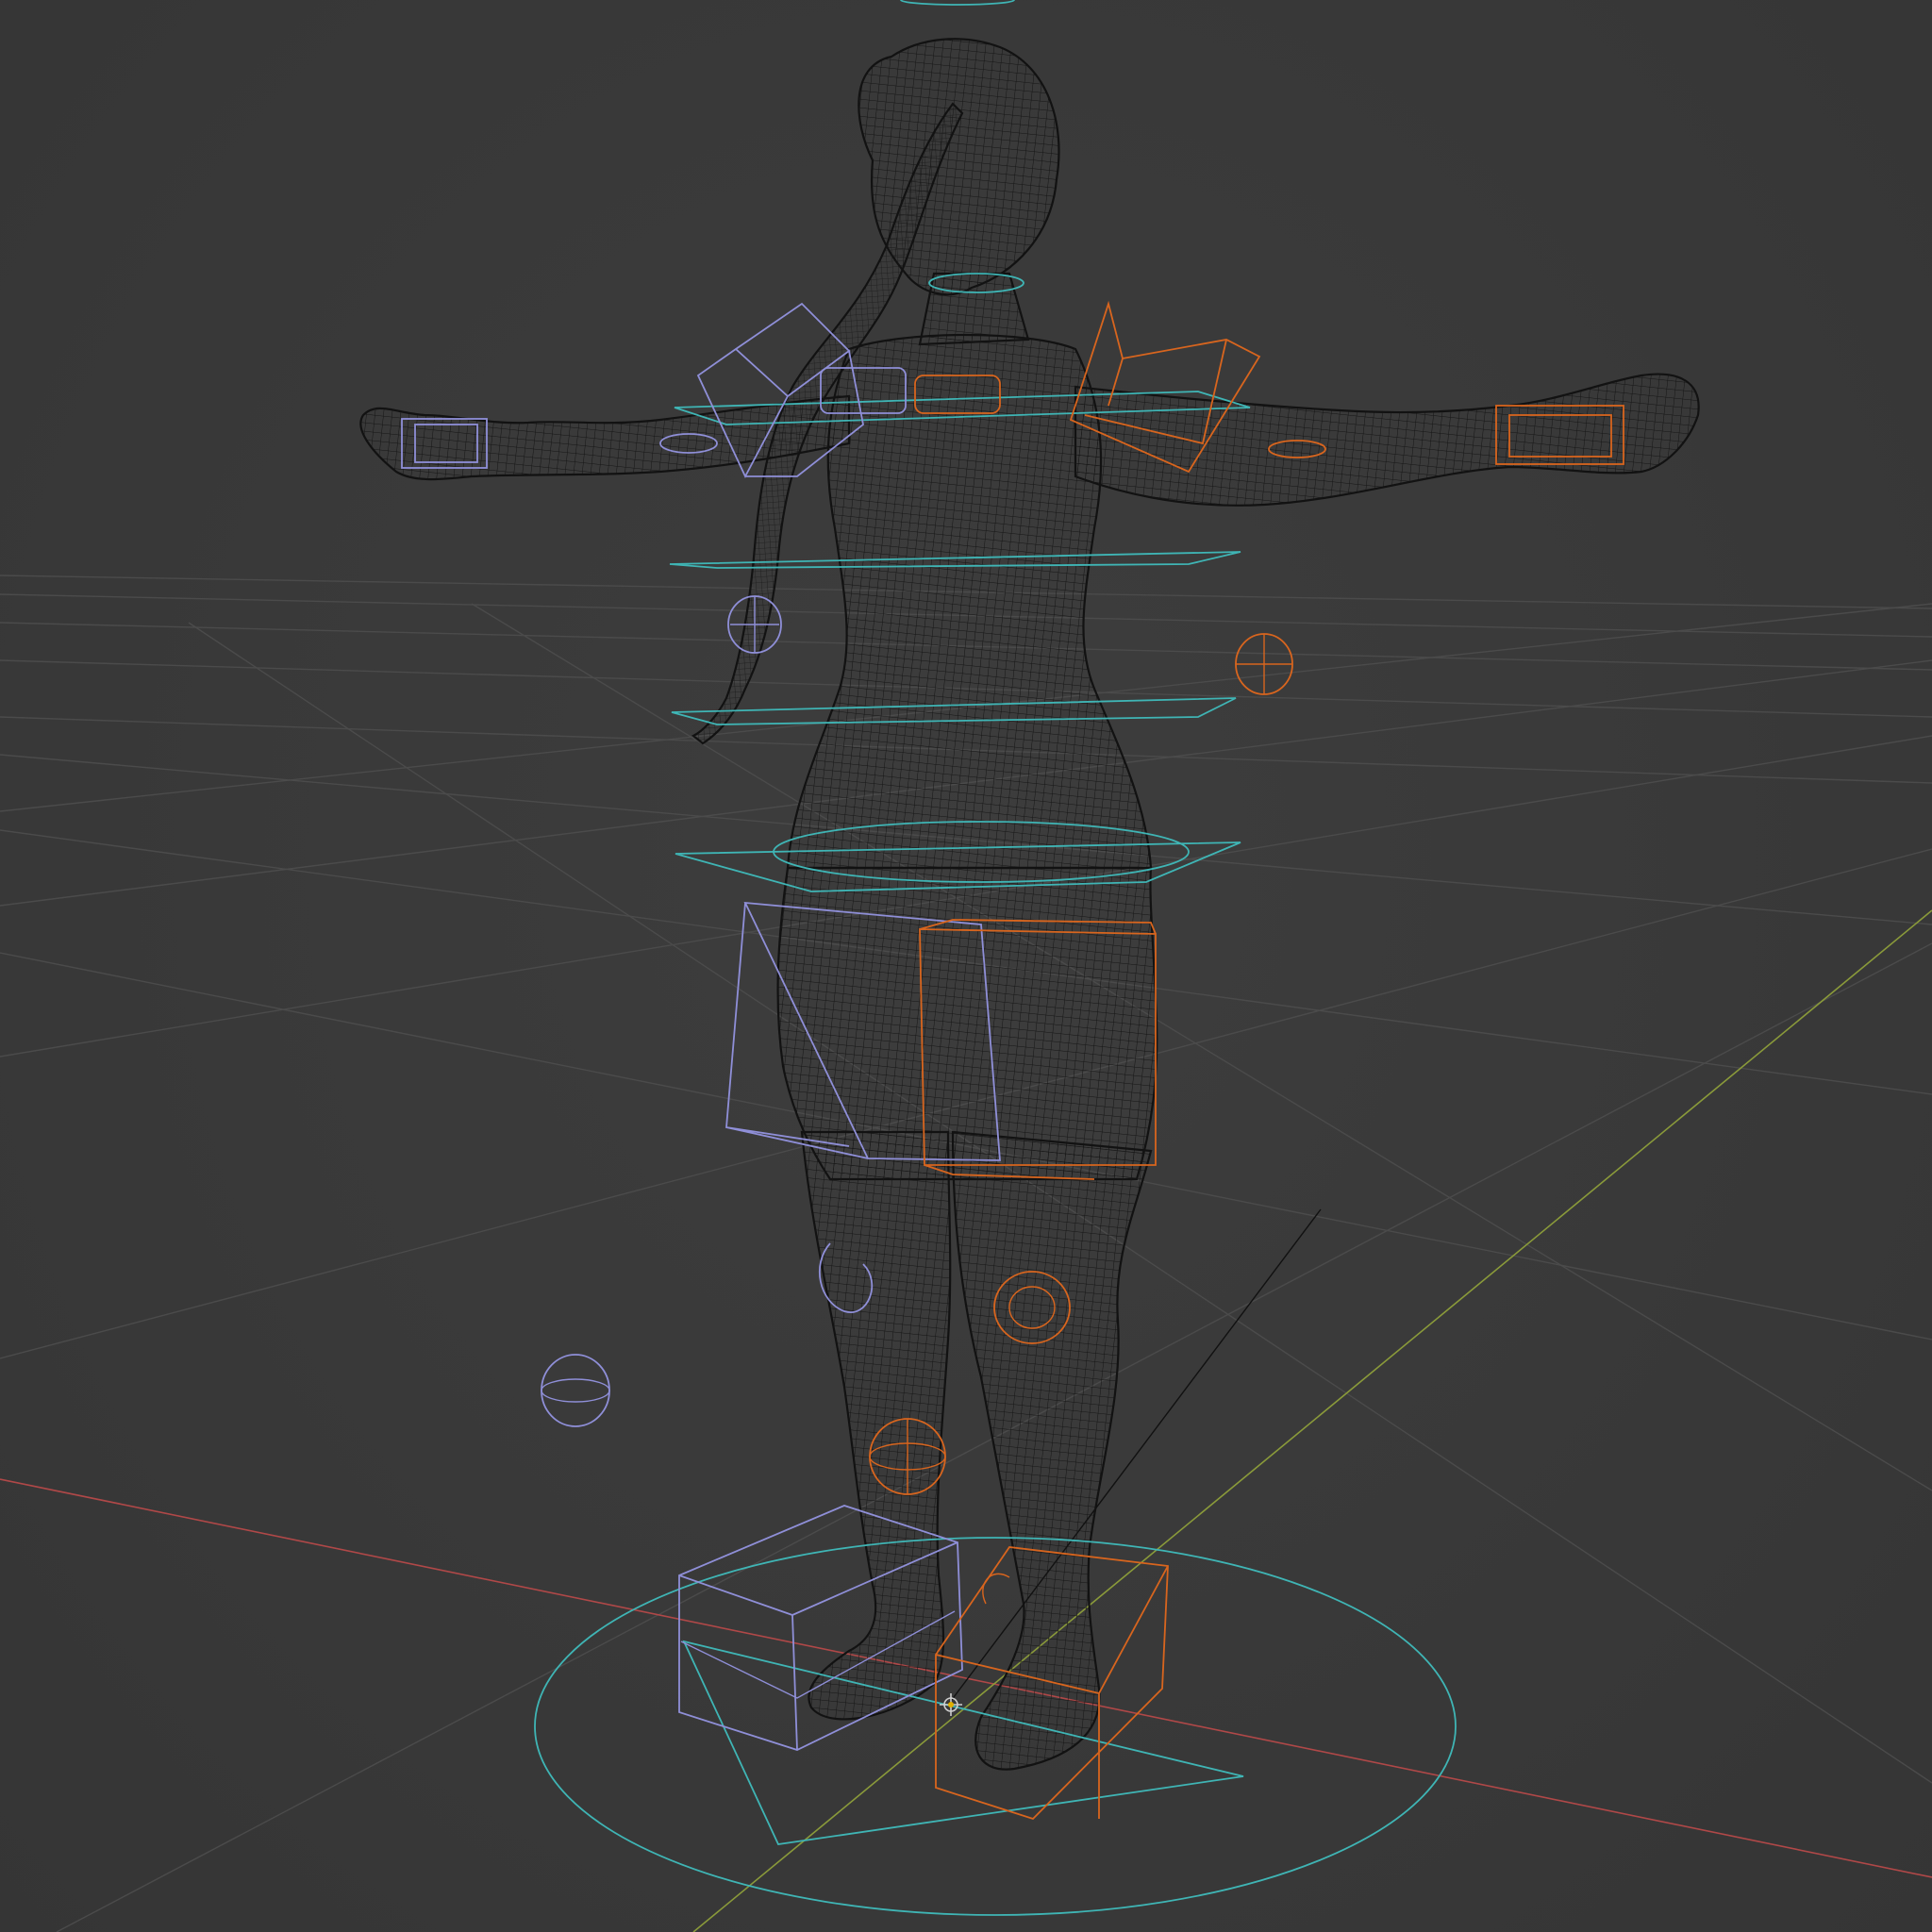 This screenshot has height=1932, width=1932. What do you see at coordinates (963, 1743) in the screenshot?
I see `root-control-triangle` at bounding box center [963, 1743].